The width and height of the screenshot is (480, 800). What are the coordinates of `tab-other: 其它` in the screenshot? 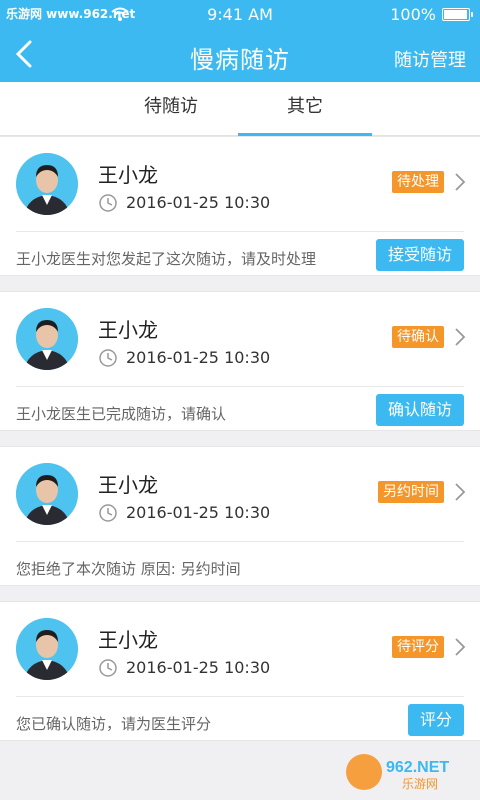 It's located at (305, 109).